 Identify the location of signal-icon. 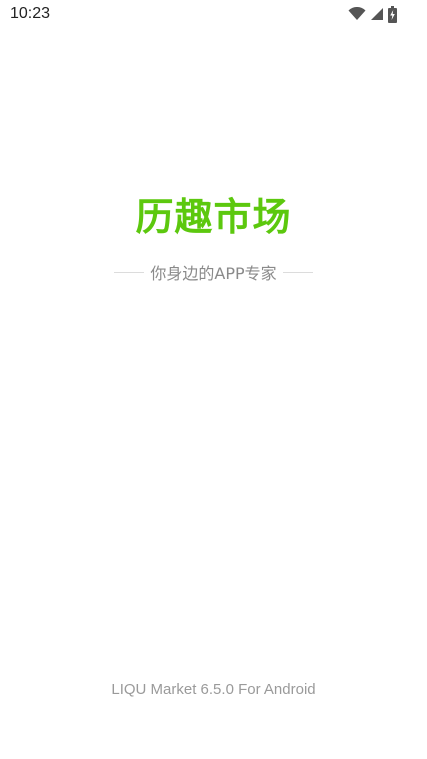
(377, 14).